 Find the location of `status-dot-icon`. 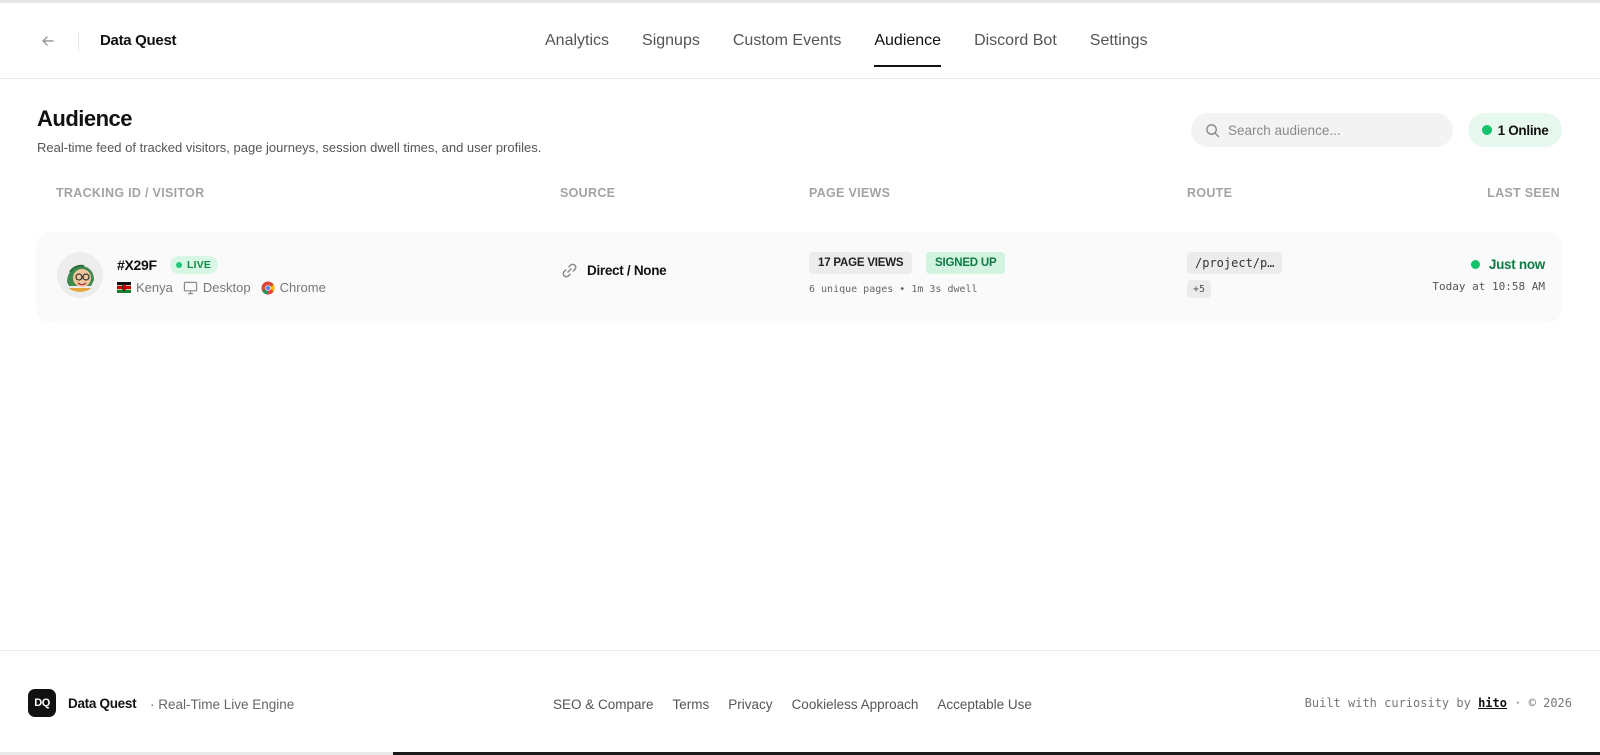

status-dot-icon is located at coordinates (1475, 264).